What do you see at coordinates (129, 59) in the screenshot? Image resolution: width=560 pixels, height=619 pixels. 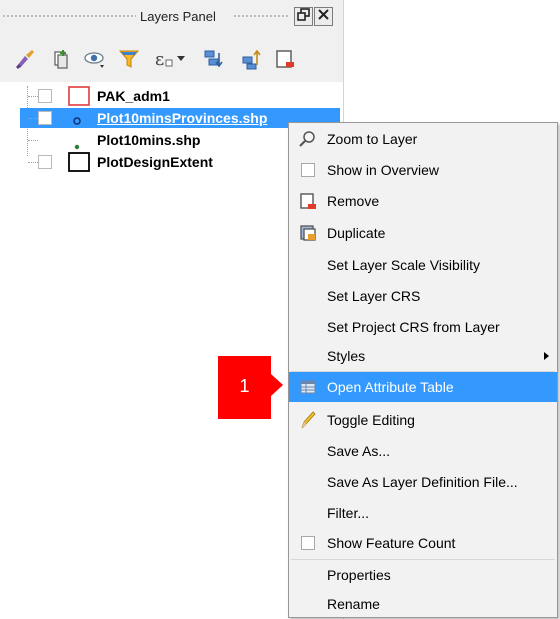 I see `filter-legend-icon` at bounding box center [129, 59].